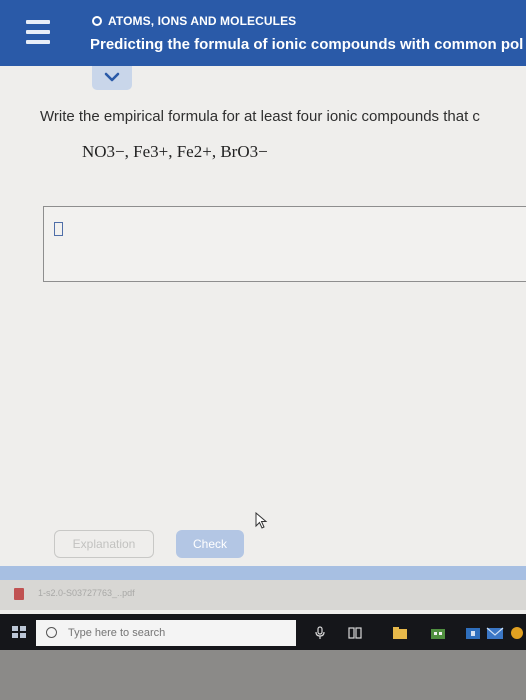 This screenshot has width=526, height=700. Describe the element at coordinates (517, 633) in the screenshot. I see `app-icon` at that location.